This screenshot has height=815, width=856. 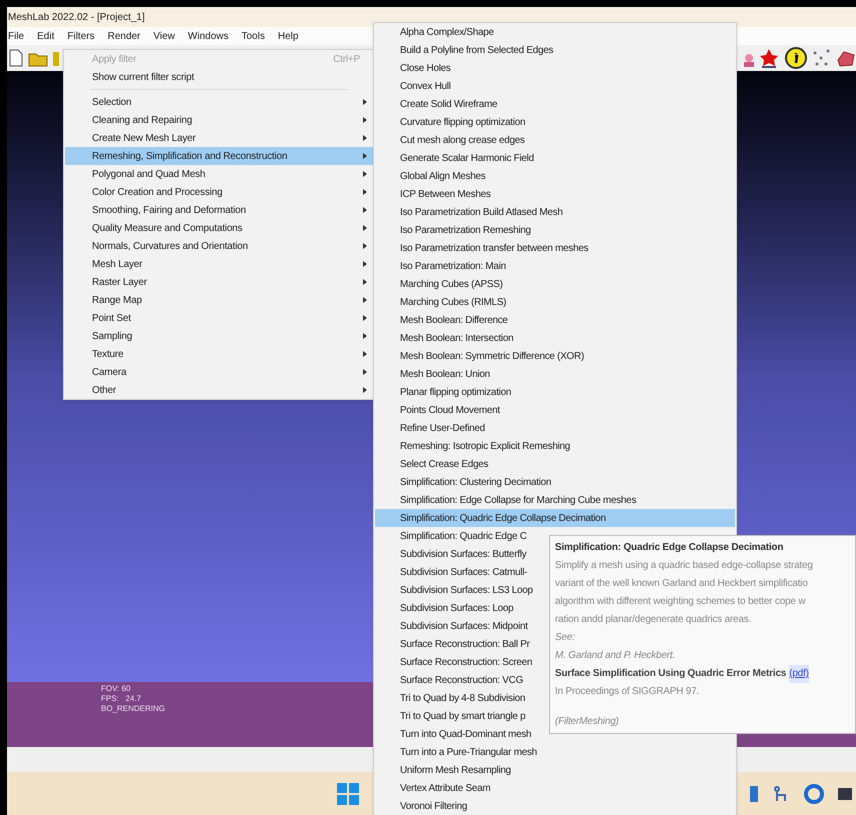 I want to click on see-label: See:, so click(x=565, y=638).